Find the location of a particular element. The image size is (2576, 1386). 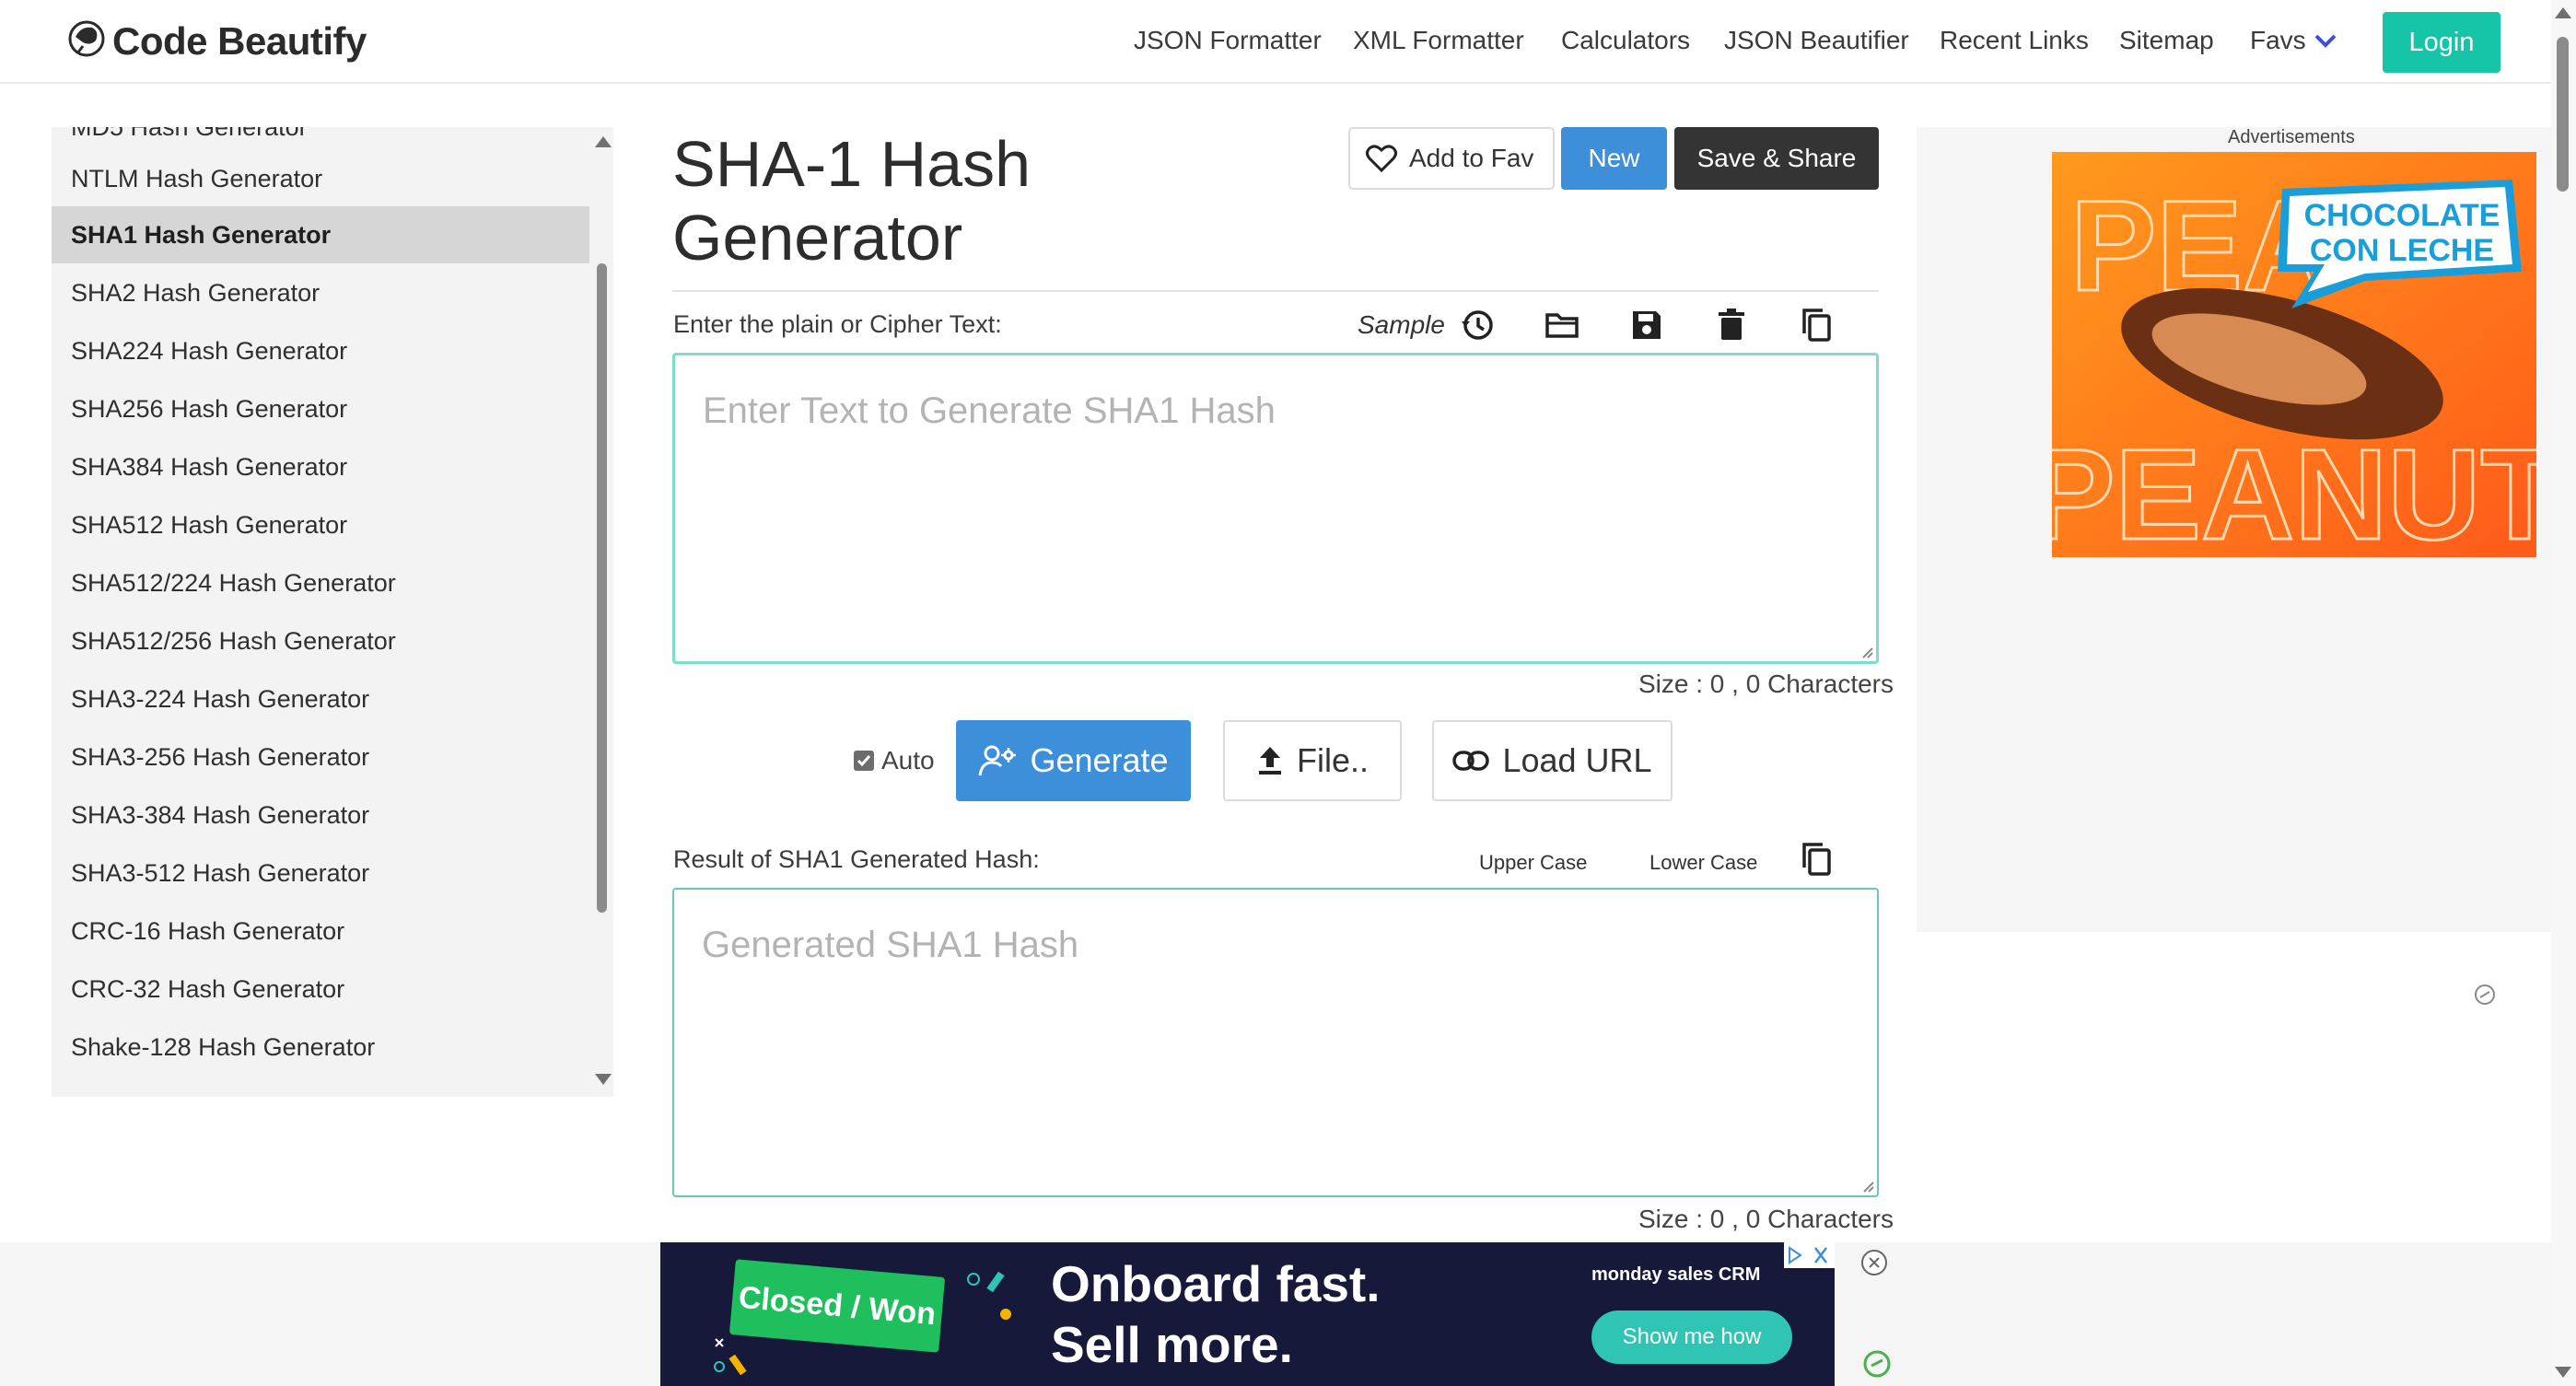

svg-text: CON LECHE is located at coordinates (2402, 250).